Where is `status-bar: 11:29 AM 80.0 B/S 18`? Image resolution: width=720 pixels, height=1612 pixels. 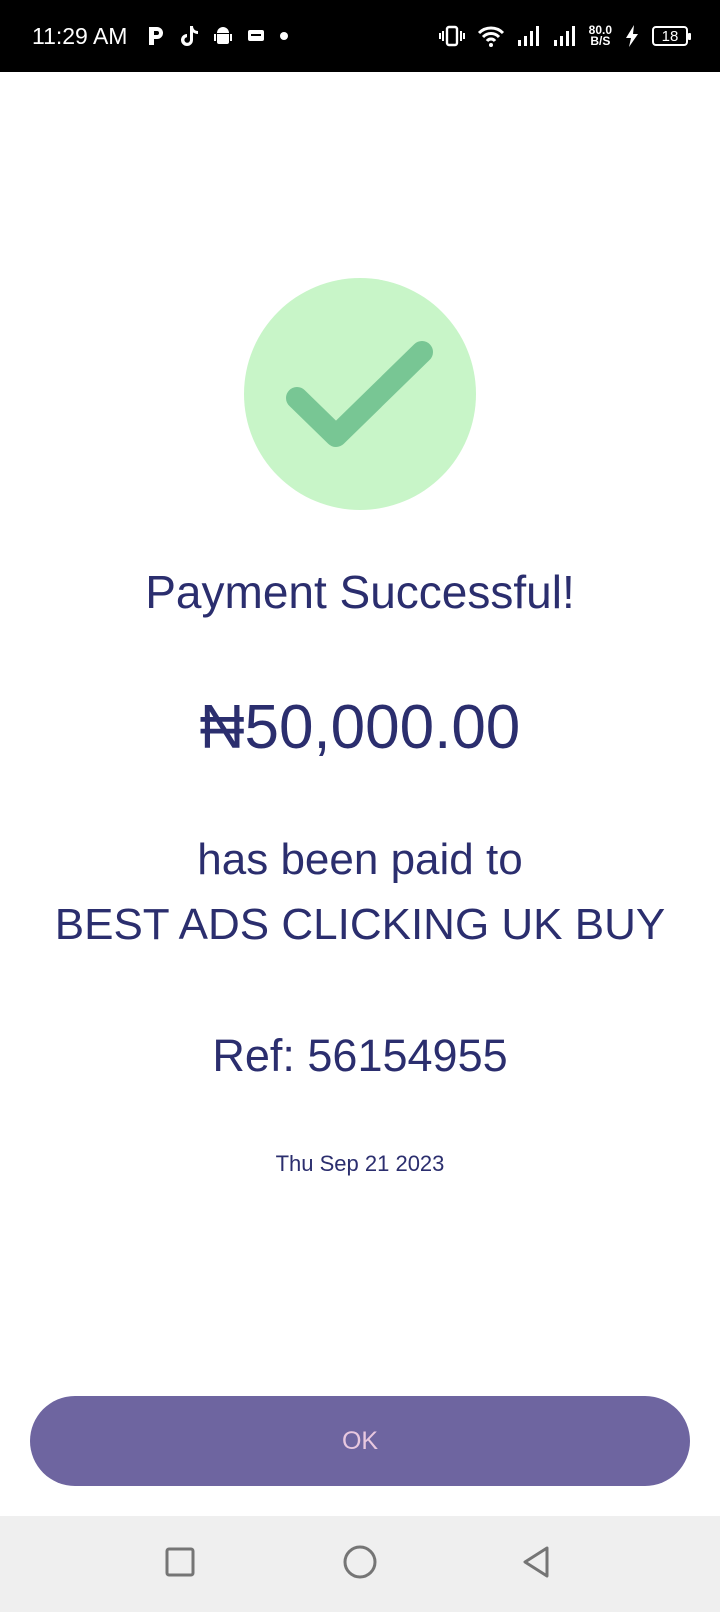
status-bar: 11:29 AM 80.0 B/S 18 is located at coordinates (360, 36).